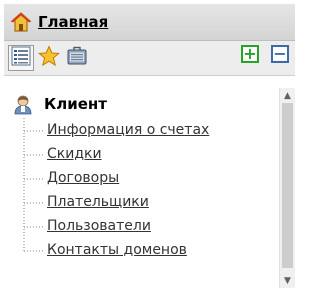 The image size is (320, 293). I want to click on tree-item-domain-contacts: Контакты доменов, so click(142, 250).